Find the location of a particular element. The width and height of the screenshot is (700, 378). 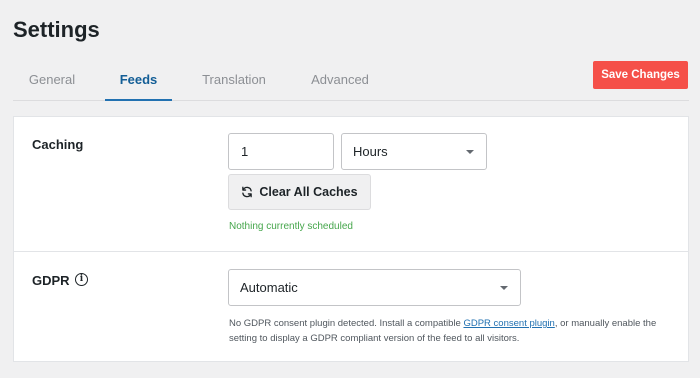

clear-all-caches-label: Clear All Caches is located at coordinates (308, 192).